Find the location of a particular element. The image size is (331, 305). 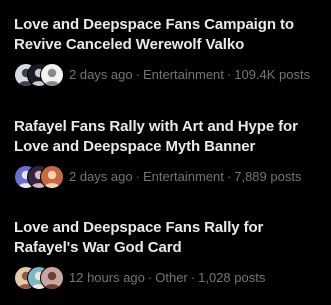

story-time: 12 hours ago is located at coordinates (107, 277).